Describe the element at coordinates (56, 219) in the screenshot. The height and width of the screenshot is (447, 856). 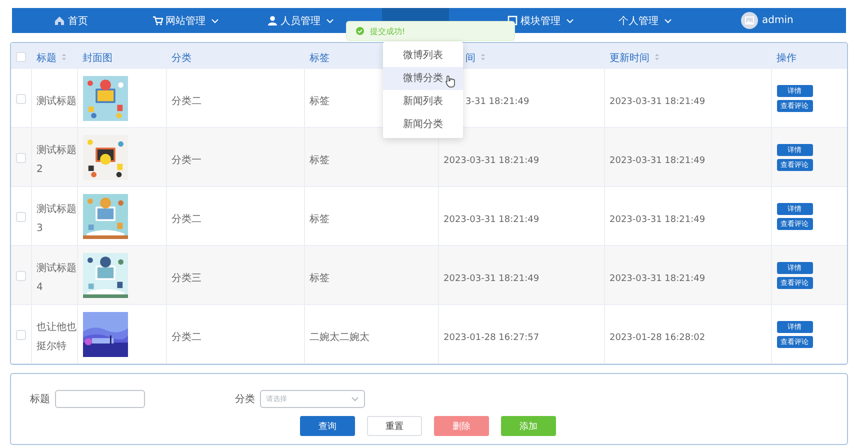
I see `table-cell: 测试标题3` at that location.